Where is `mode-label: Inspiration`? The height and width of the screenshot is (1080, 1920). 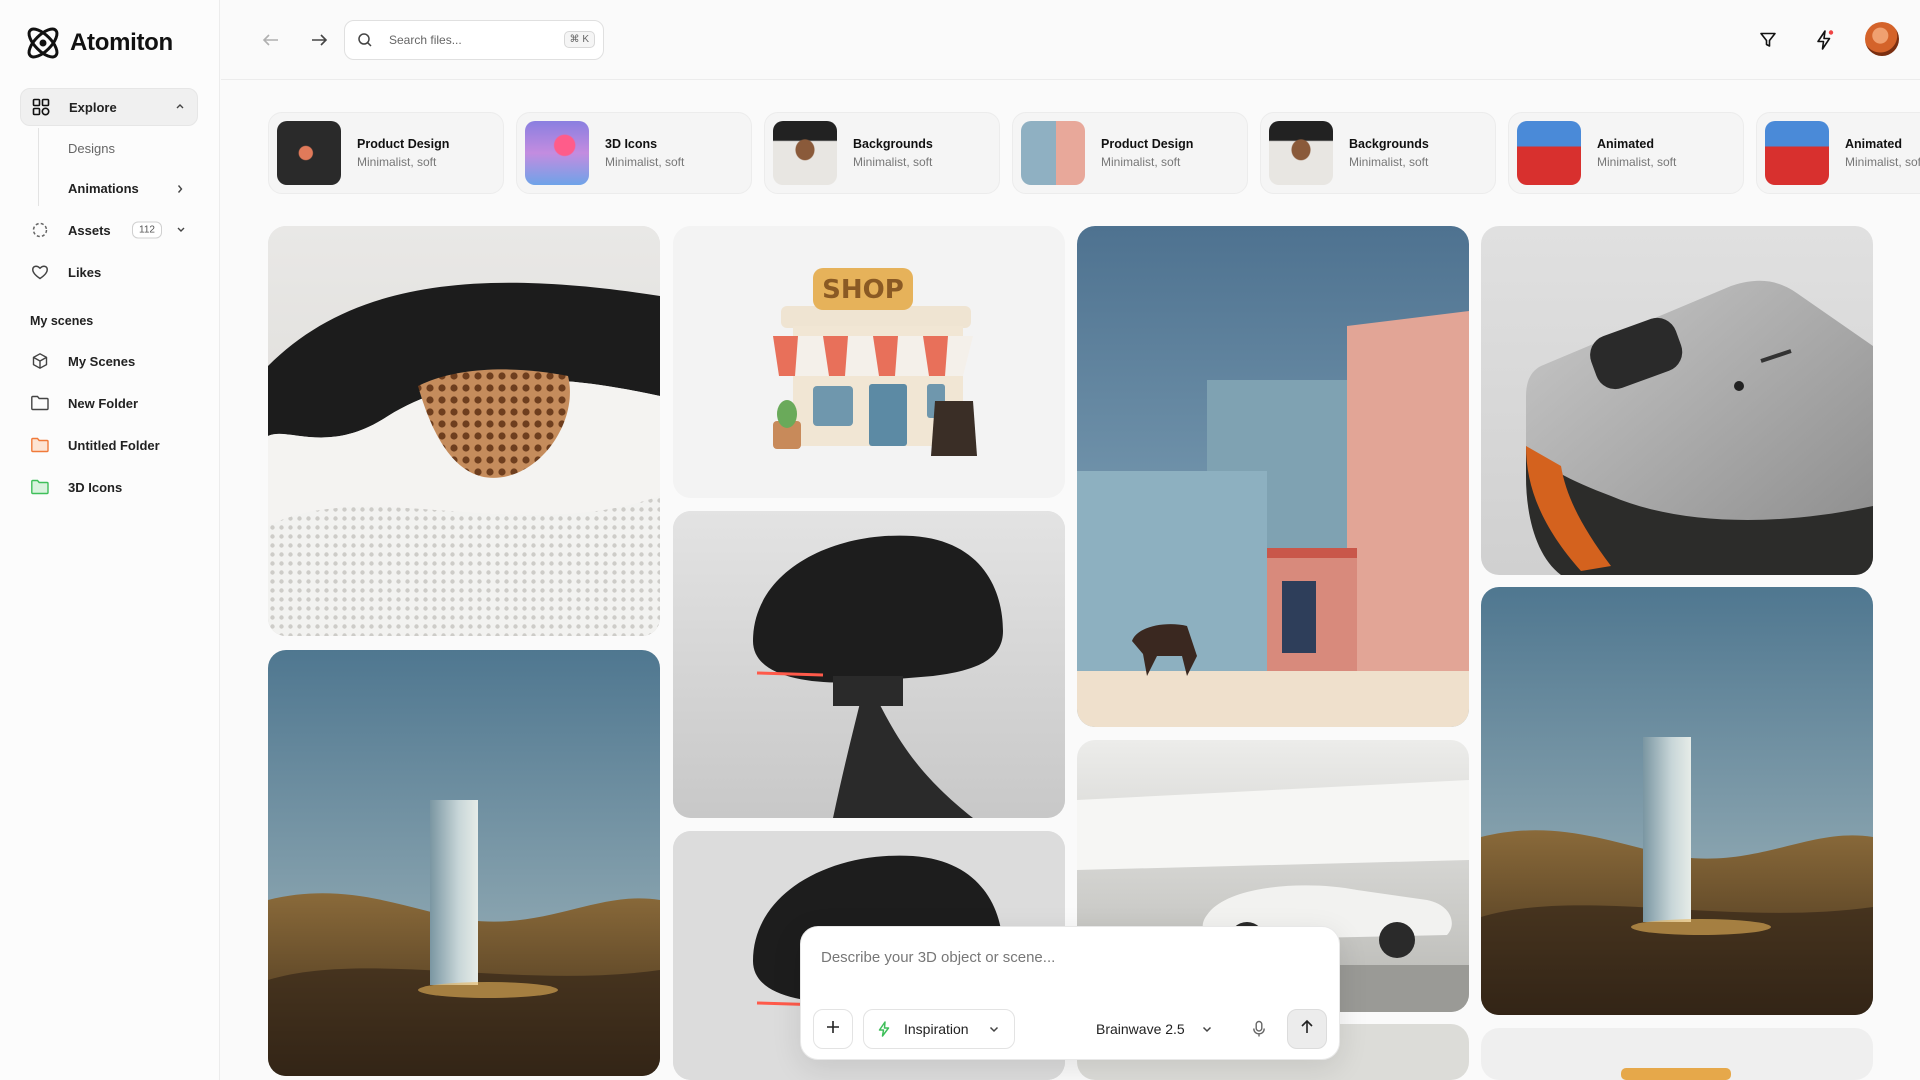 mode-label: Inspiration is located at coordinates (936, 1029).